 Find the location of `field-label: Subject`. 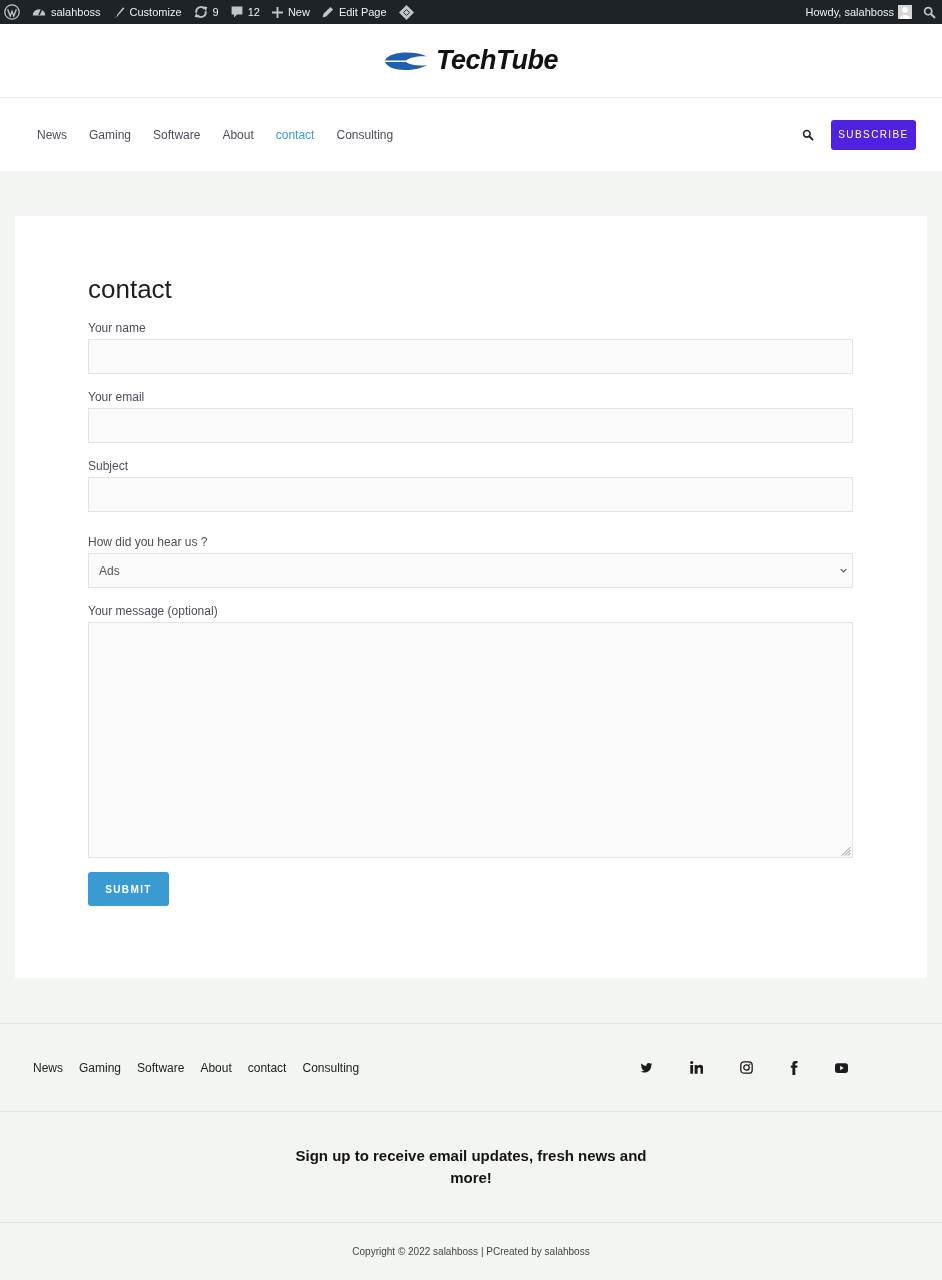

field-label: Subject is located at coordinates (109, 466).